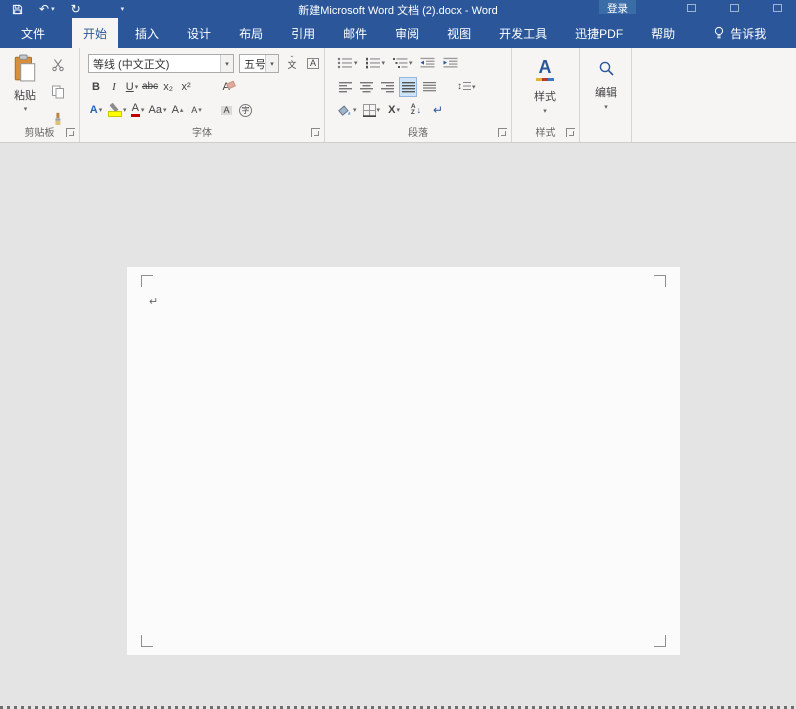 This screenshot has height=709, width=796. What do you see at coordinates (254, 64) in the screenshot?
I see `font-size-value: 五号` at bounding box center [254, 64].